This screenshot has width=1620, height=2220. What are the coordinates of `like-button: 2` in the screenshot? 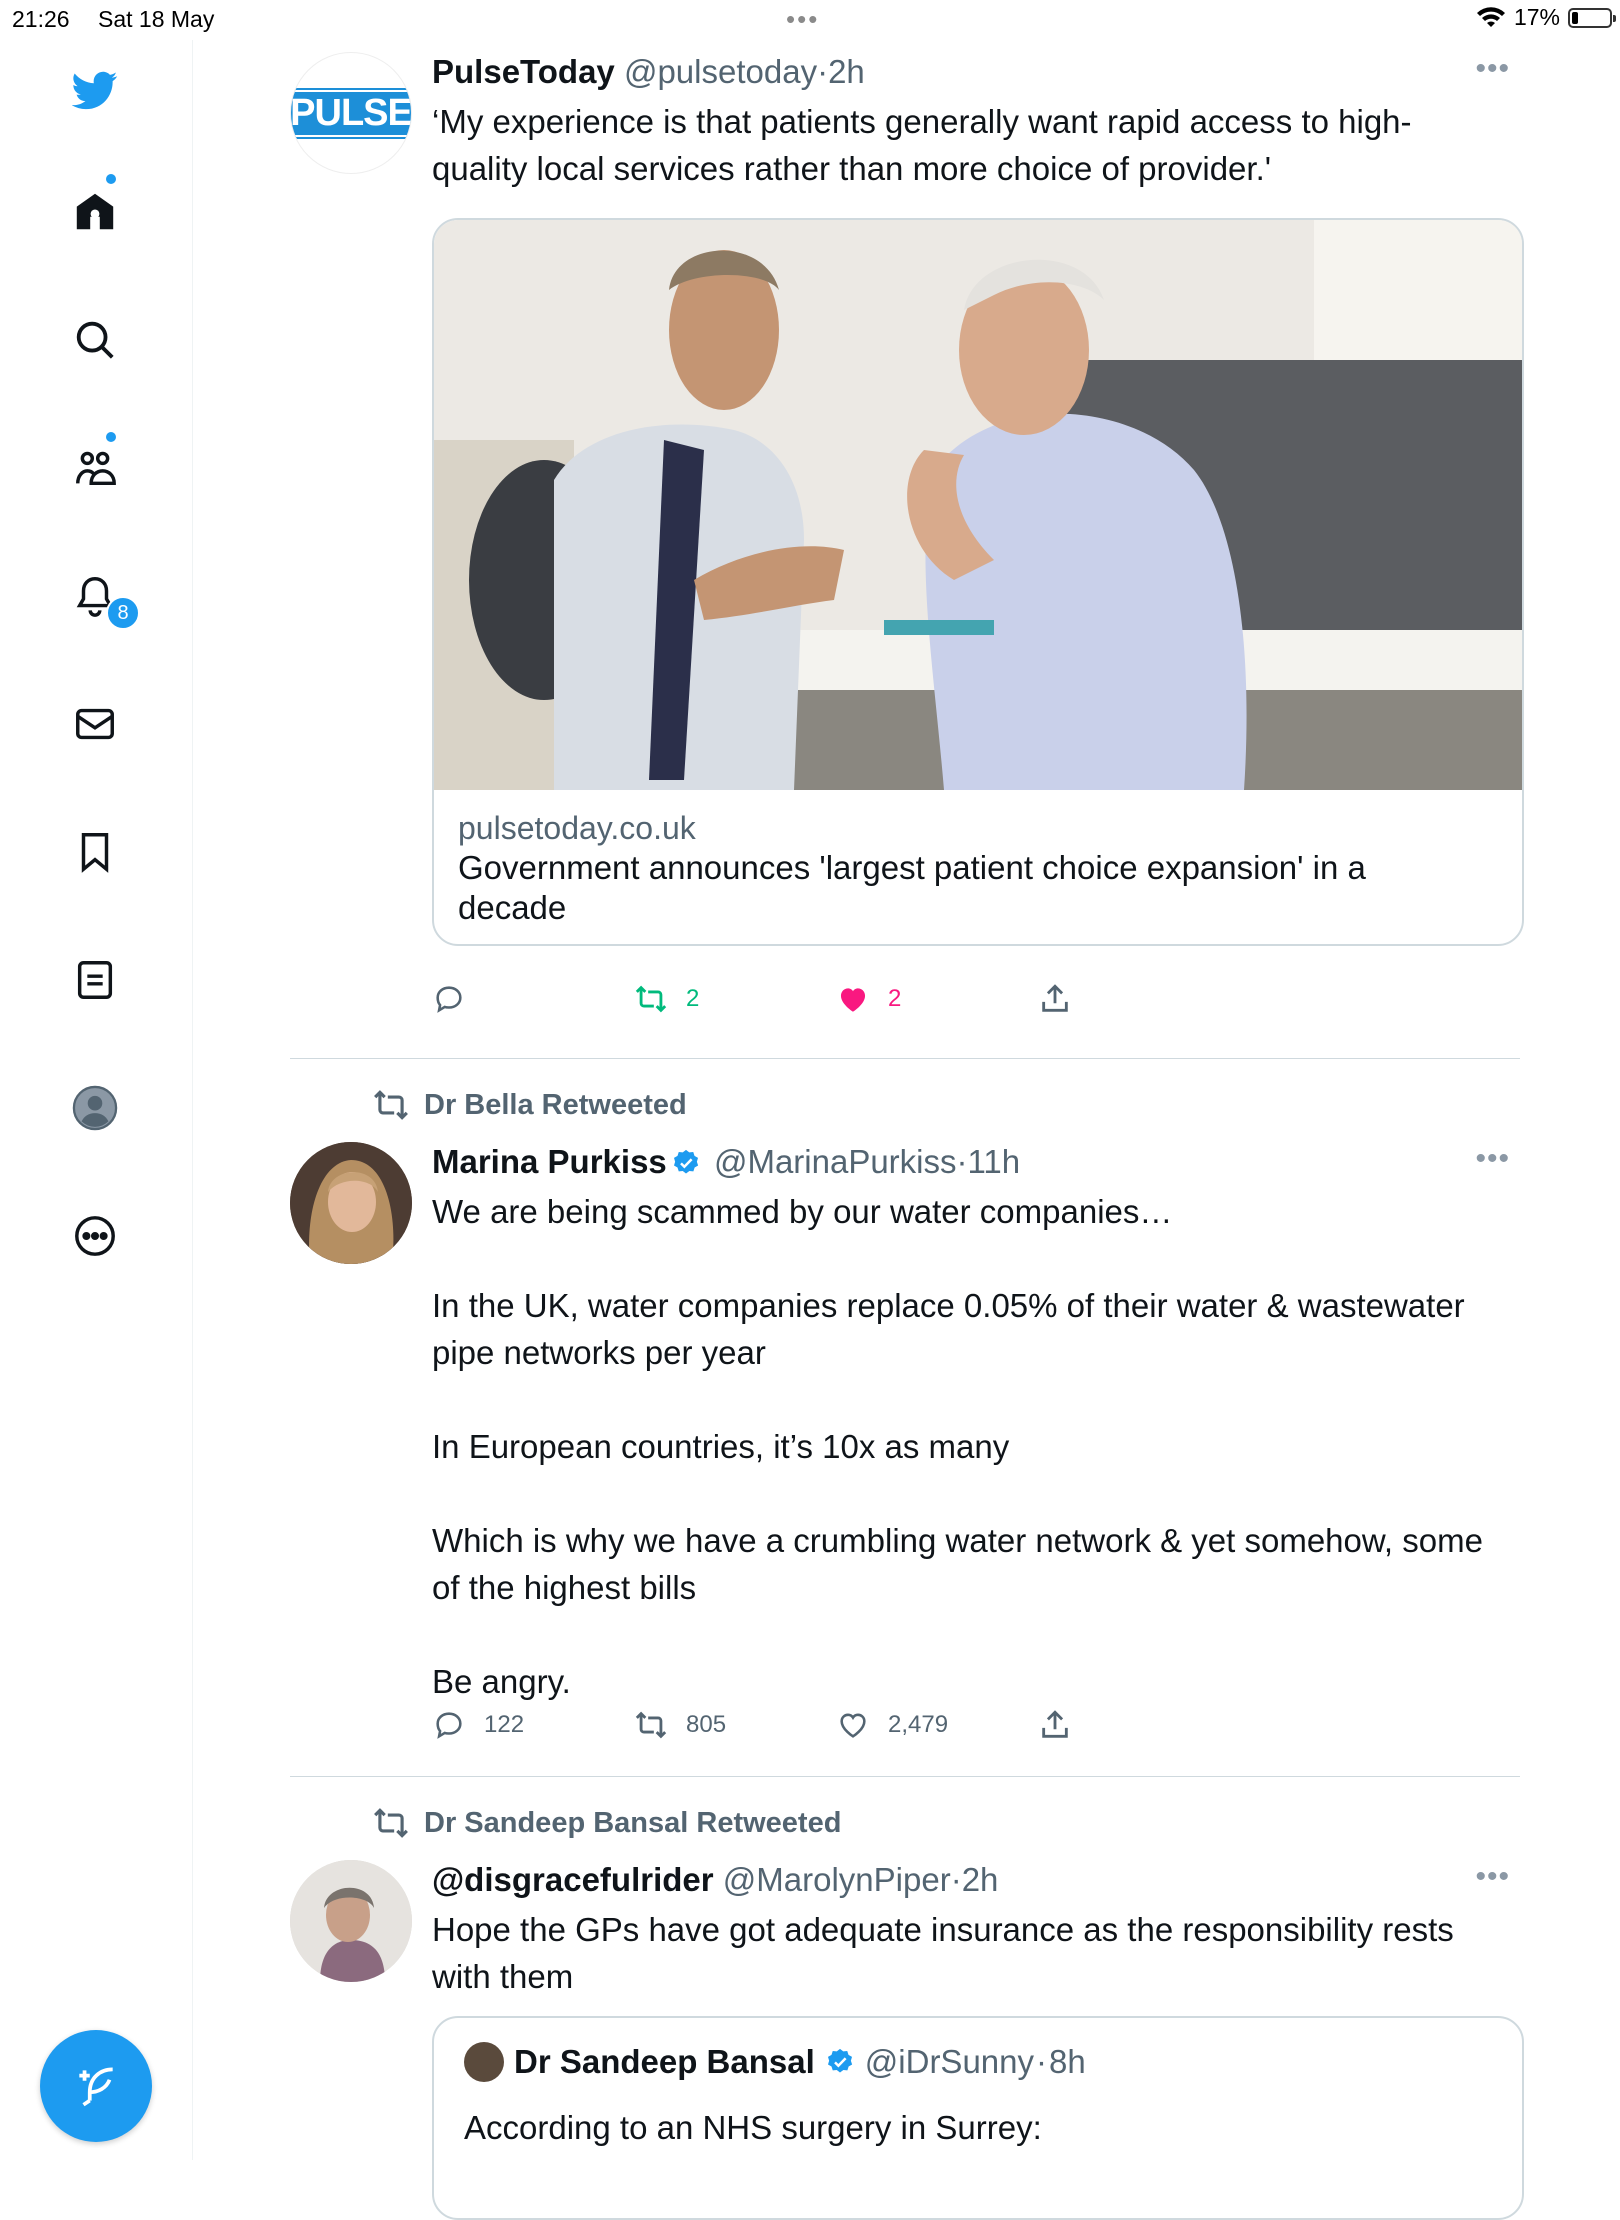 It's located at (868, 999).